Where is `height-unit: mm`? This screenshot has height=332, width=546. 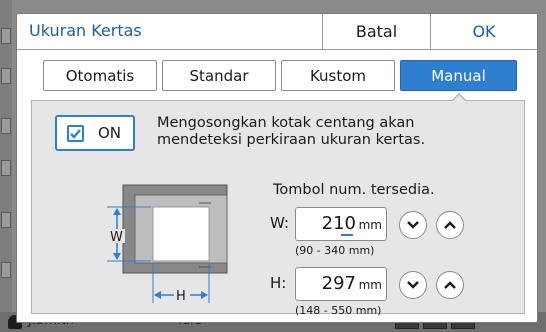 height-unit: mm is located at coordinates (370, 285).